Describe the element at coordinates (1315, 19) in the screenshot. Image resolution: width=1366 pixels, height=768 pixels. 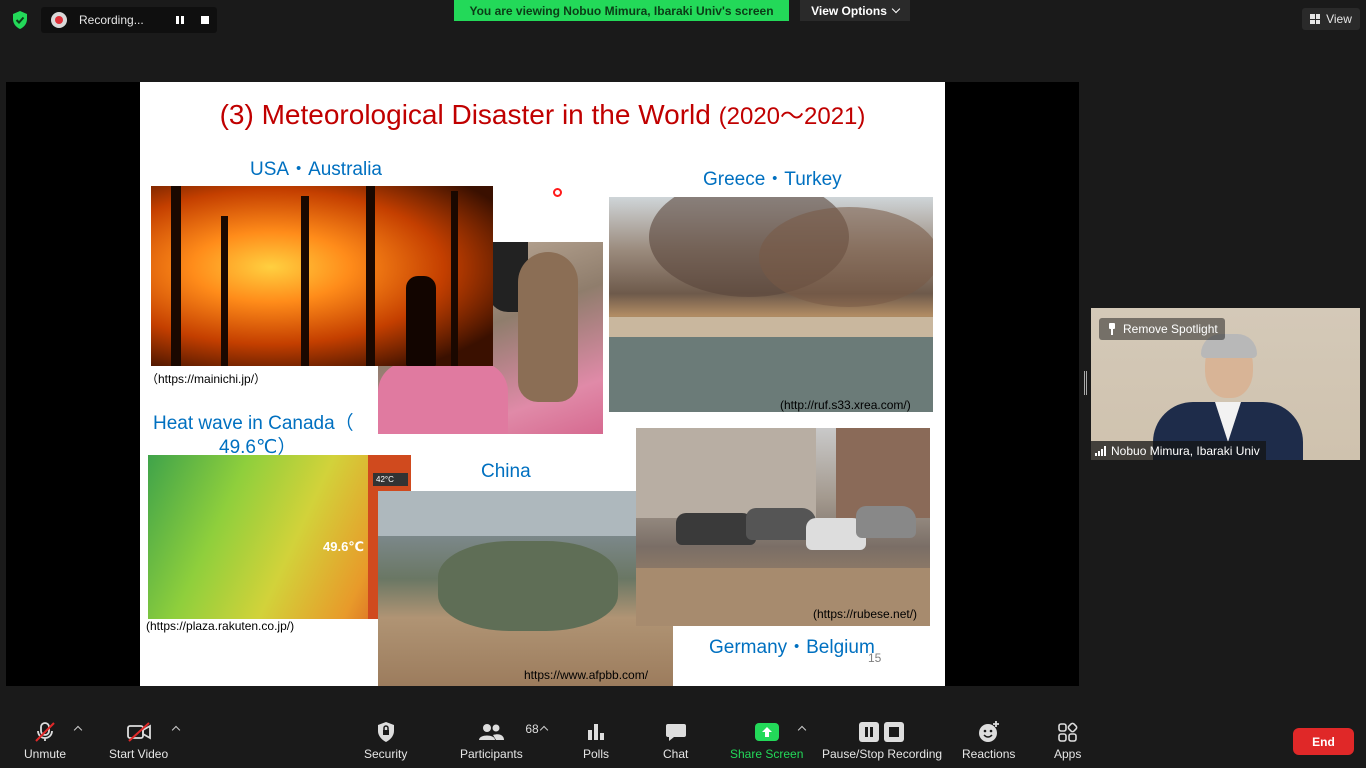
I see `grid-view-icon` at that location.